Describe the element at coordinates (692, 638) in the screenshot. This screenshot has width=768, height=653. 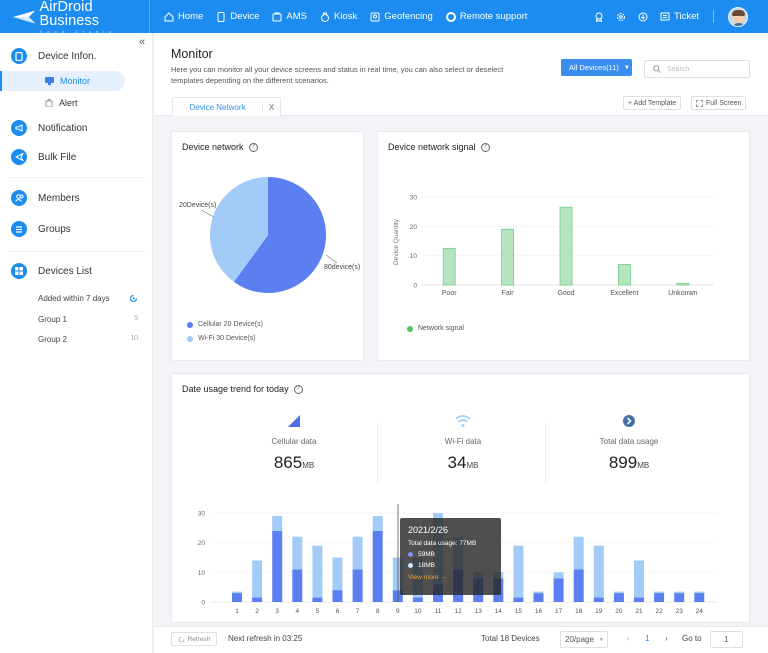
I see `goto-label: Go to` at that location.